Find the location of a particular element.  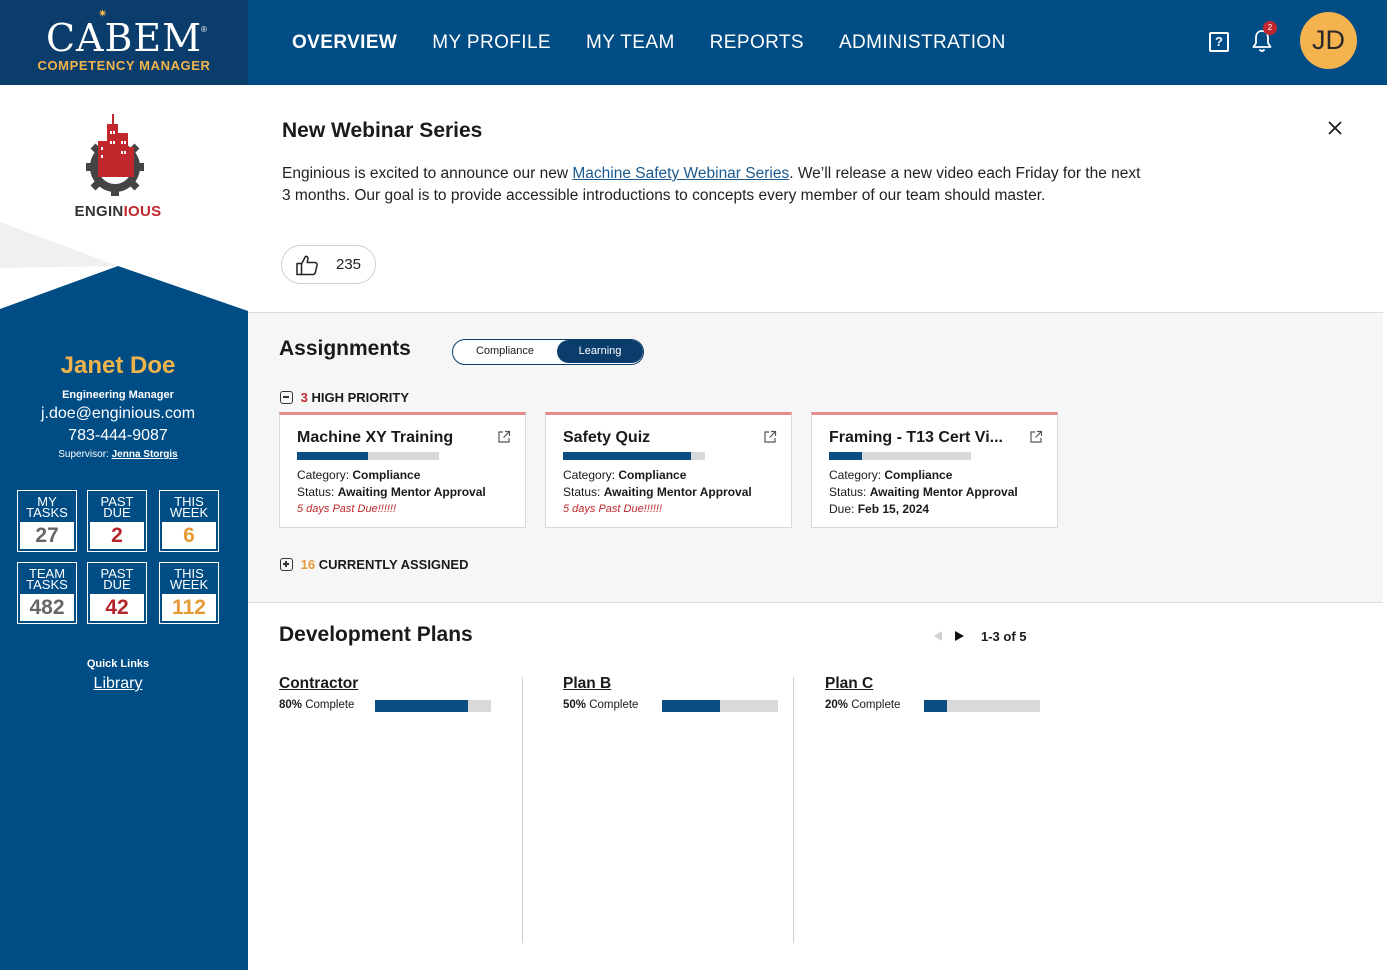

plan-item: Contractor 80% Complete is located at coordinates (385, 693).